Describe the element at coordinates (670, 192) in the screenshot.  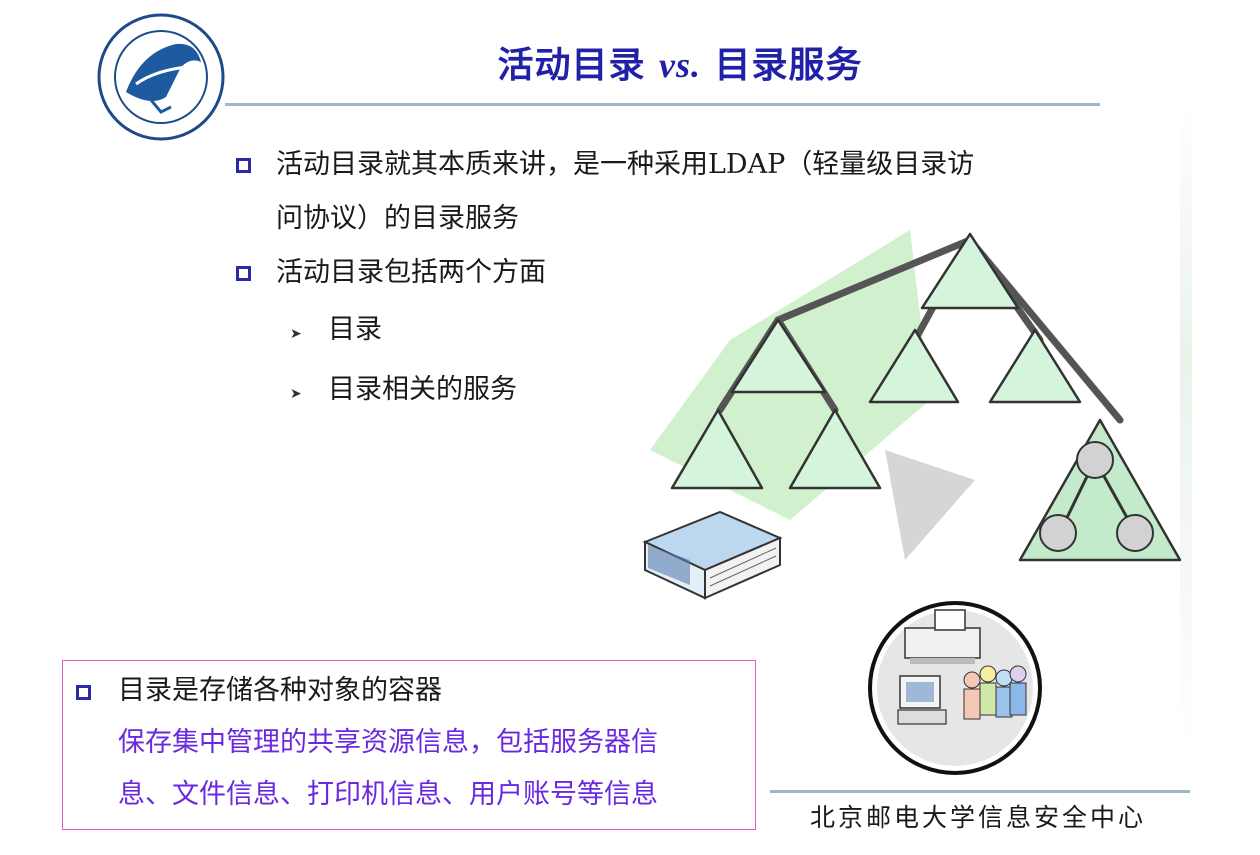
I see `bullet-item-ldap: 活动目录就其本质来讲，是一种采用LDAP（轻量级目录访 问协议）的目录服务` at that location.